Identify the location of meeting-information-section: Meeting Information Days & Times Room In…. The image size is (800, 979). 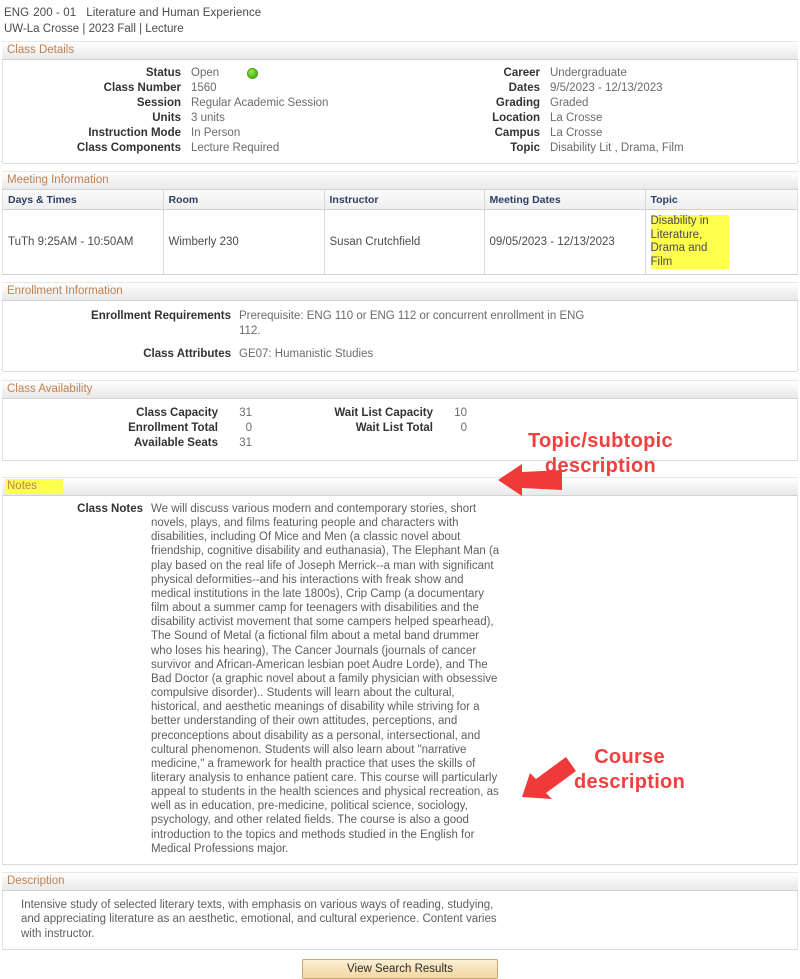
(400, 223).